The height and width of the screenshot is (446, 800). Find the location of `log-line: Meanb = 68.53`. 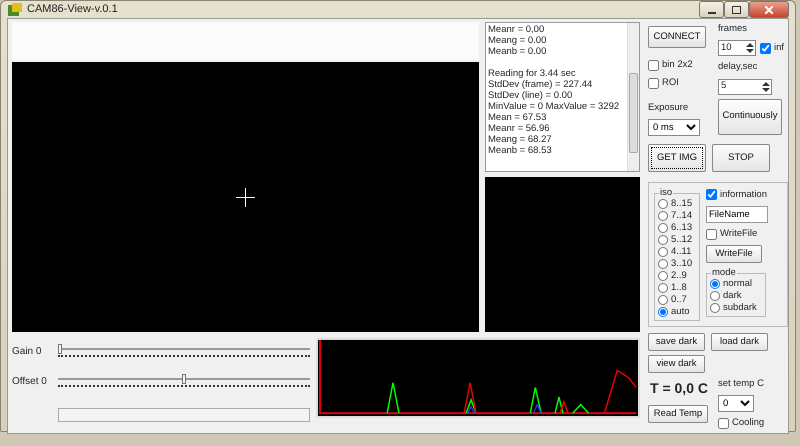

log-line: Meanb = 68.53 is located at coordinates (520, 150).